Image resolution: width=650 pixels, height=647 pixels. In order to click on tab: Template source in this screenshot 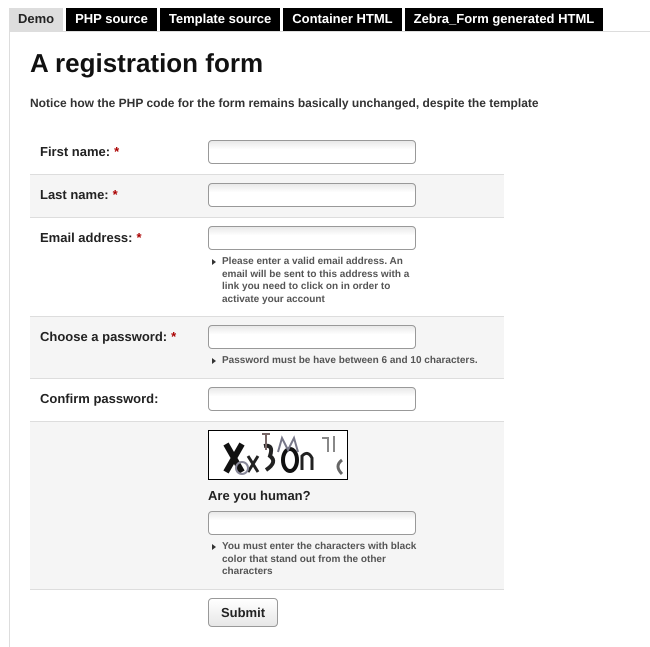, I will do `click(220, 19)`.